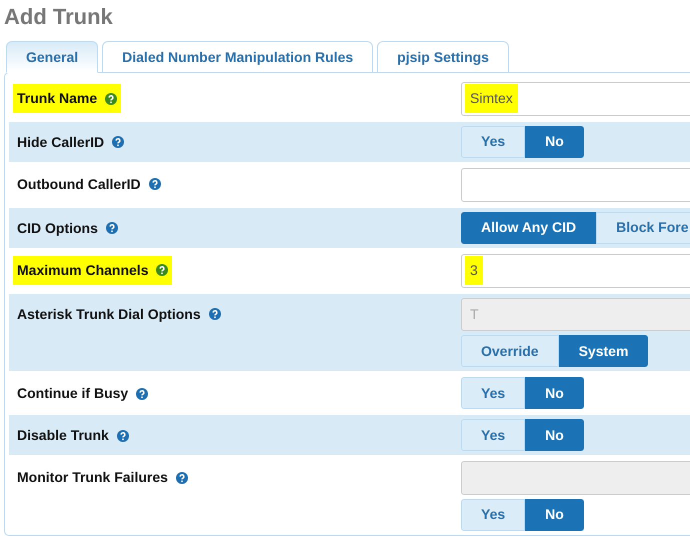  What do you see at coordinates (603, 351) in the screenshot?
I see `toggle-option: System` at bounding box center [603, 351].